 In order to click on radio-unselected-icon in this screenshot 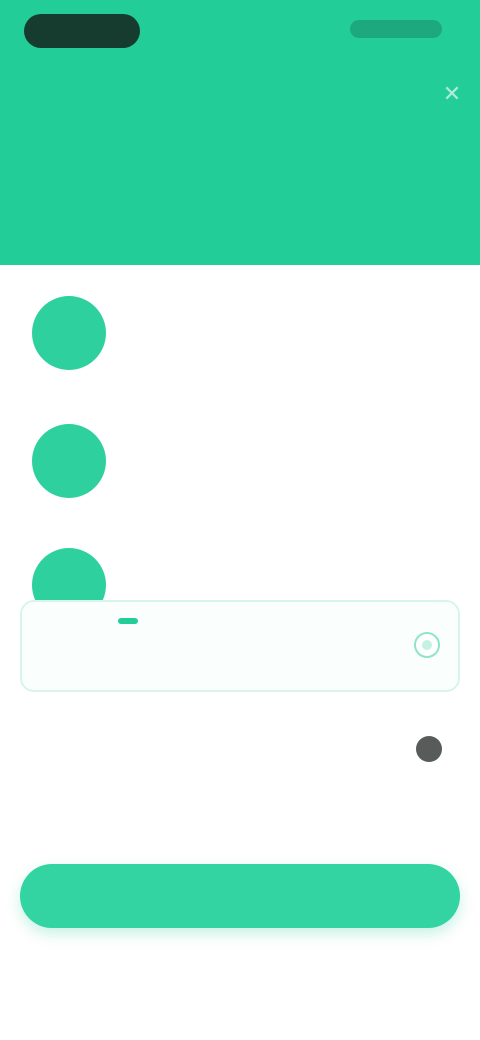, I will do `click(429, 749)`.